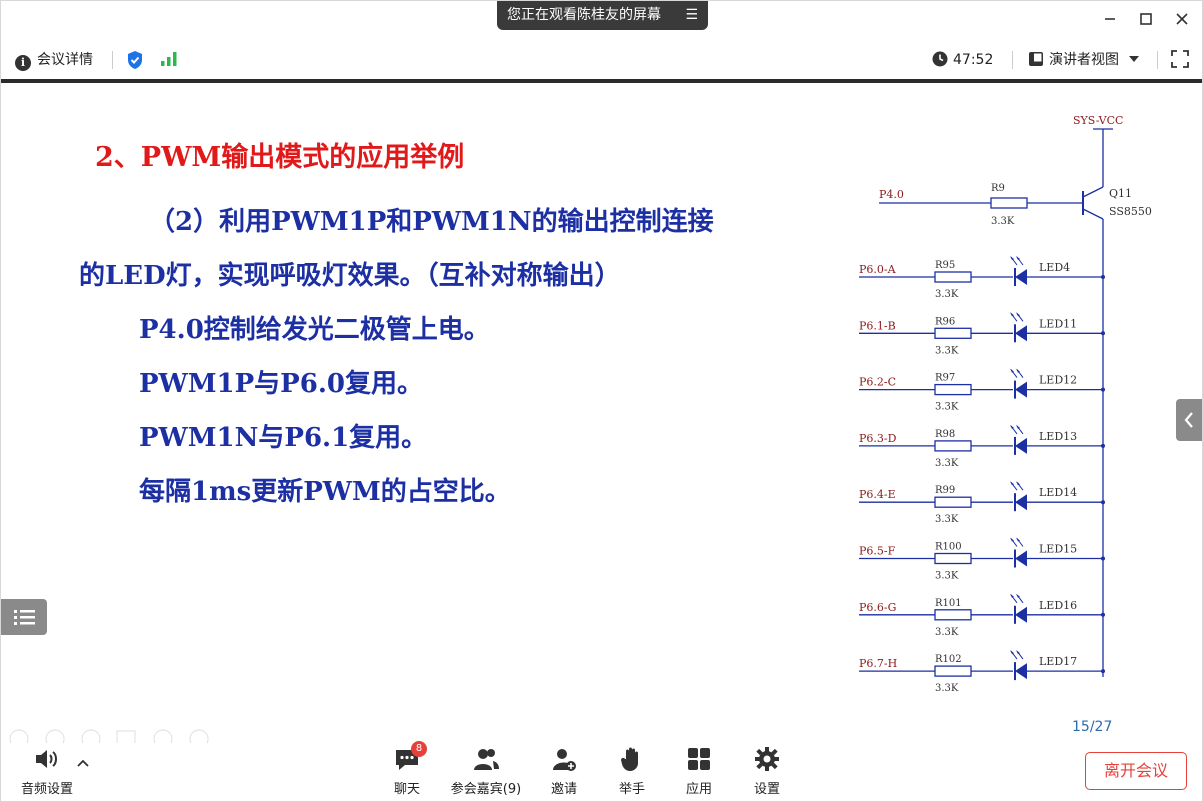 The height and width of the screenshot is (801, 1203). I want to click on audio-settings-button: 音频设置, so click(47, 772).